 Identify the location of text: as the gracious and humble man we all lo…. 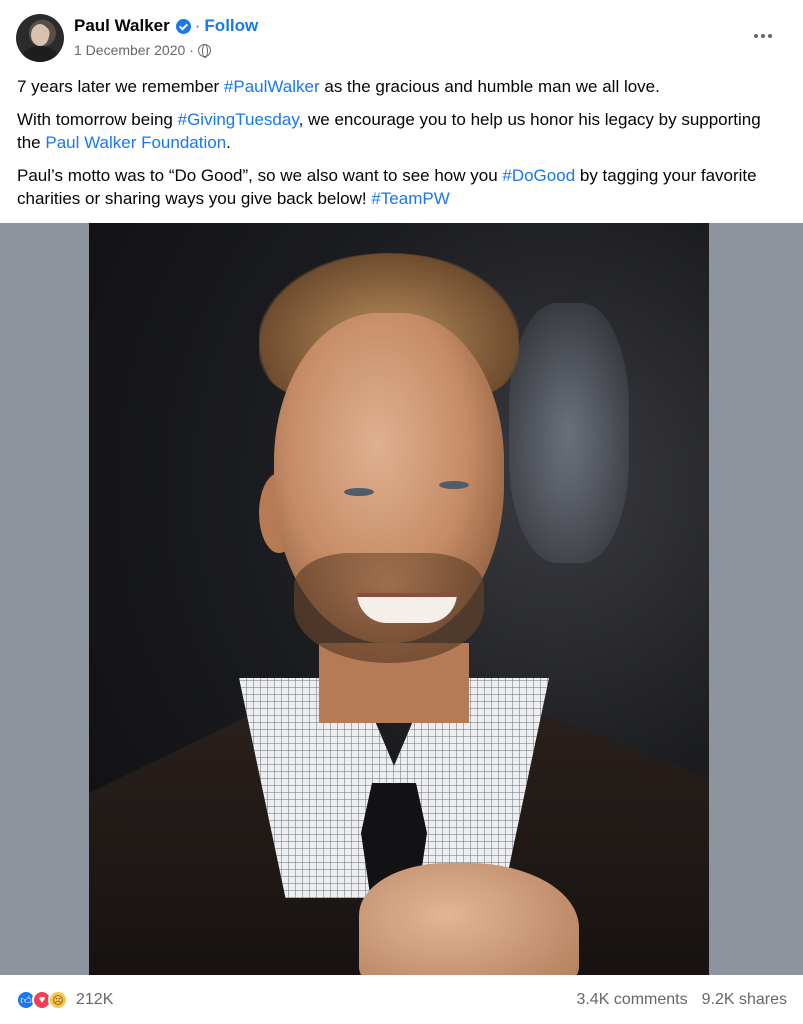
(489, 86).